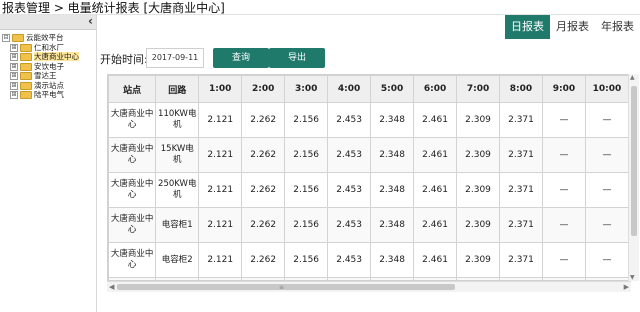 This screenshot has height=312, width=640. I want to click on vertical-scroll-thumb, so click(634, 161).